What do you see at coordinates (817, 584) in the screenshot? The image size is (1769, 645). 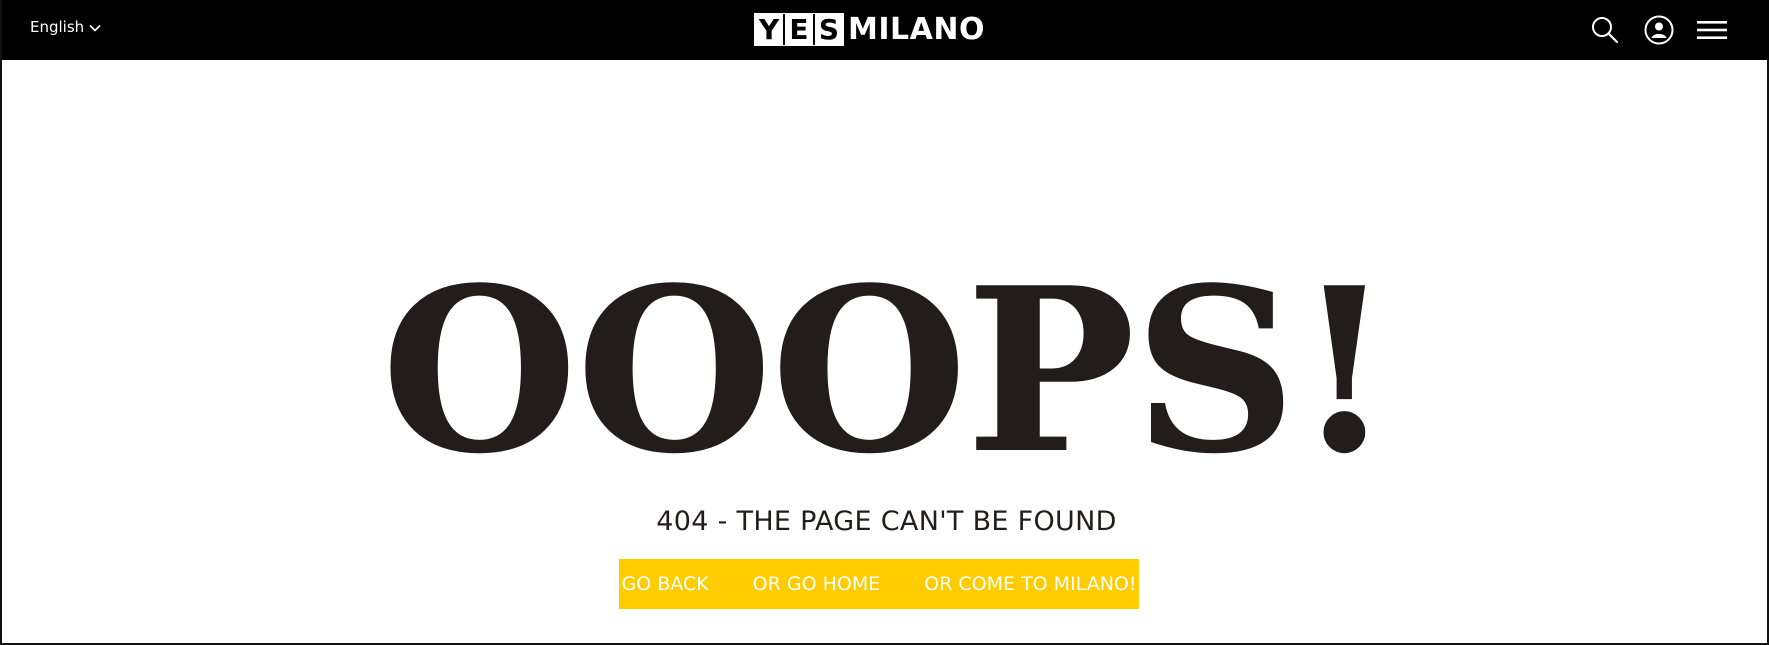 I see `go-home-link: OR GO HOME` at bounding box center [817, 584].